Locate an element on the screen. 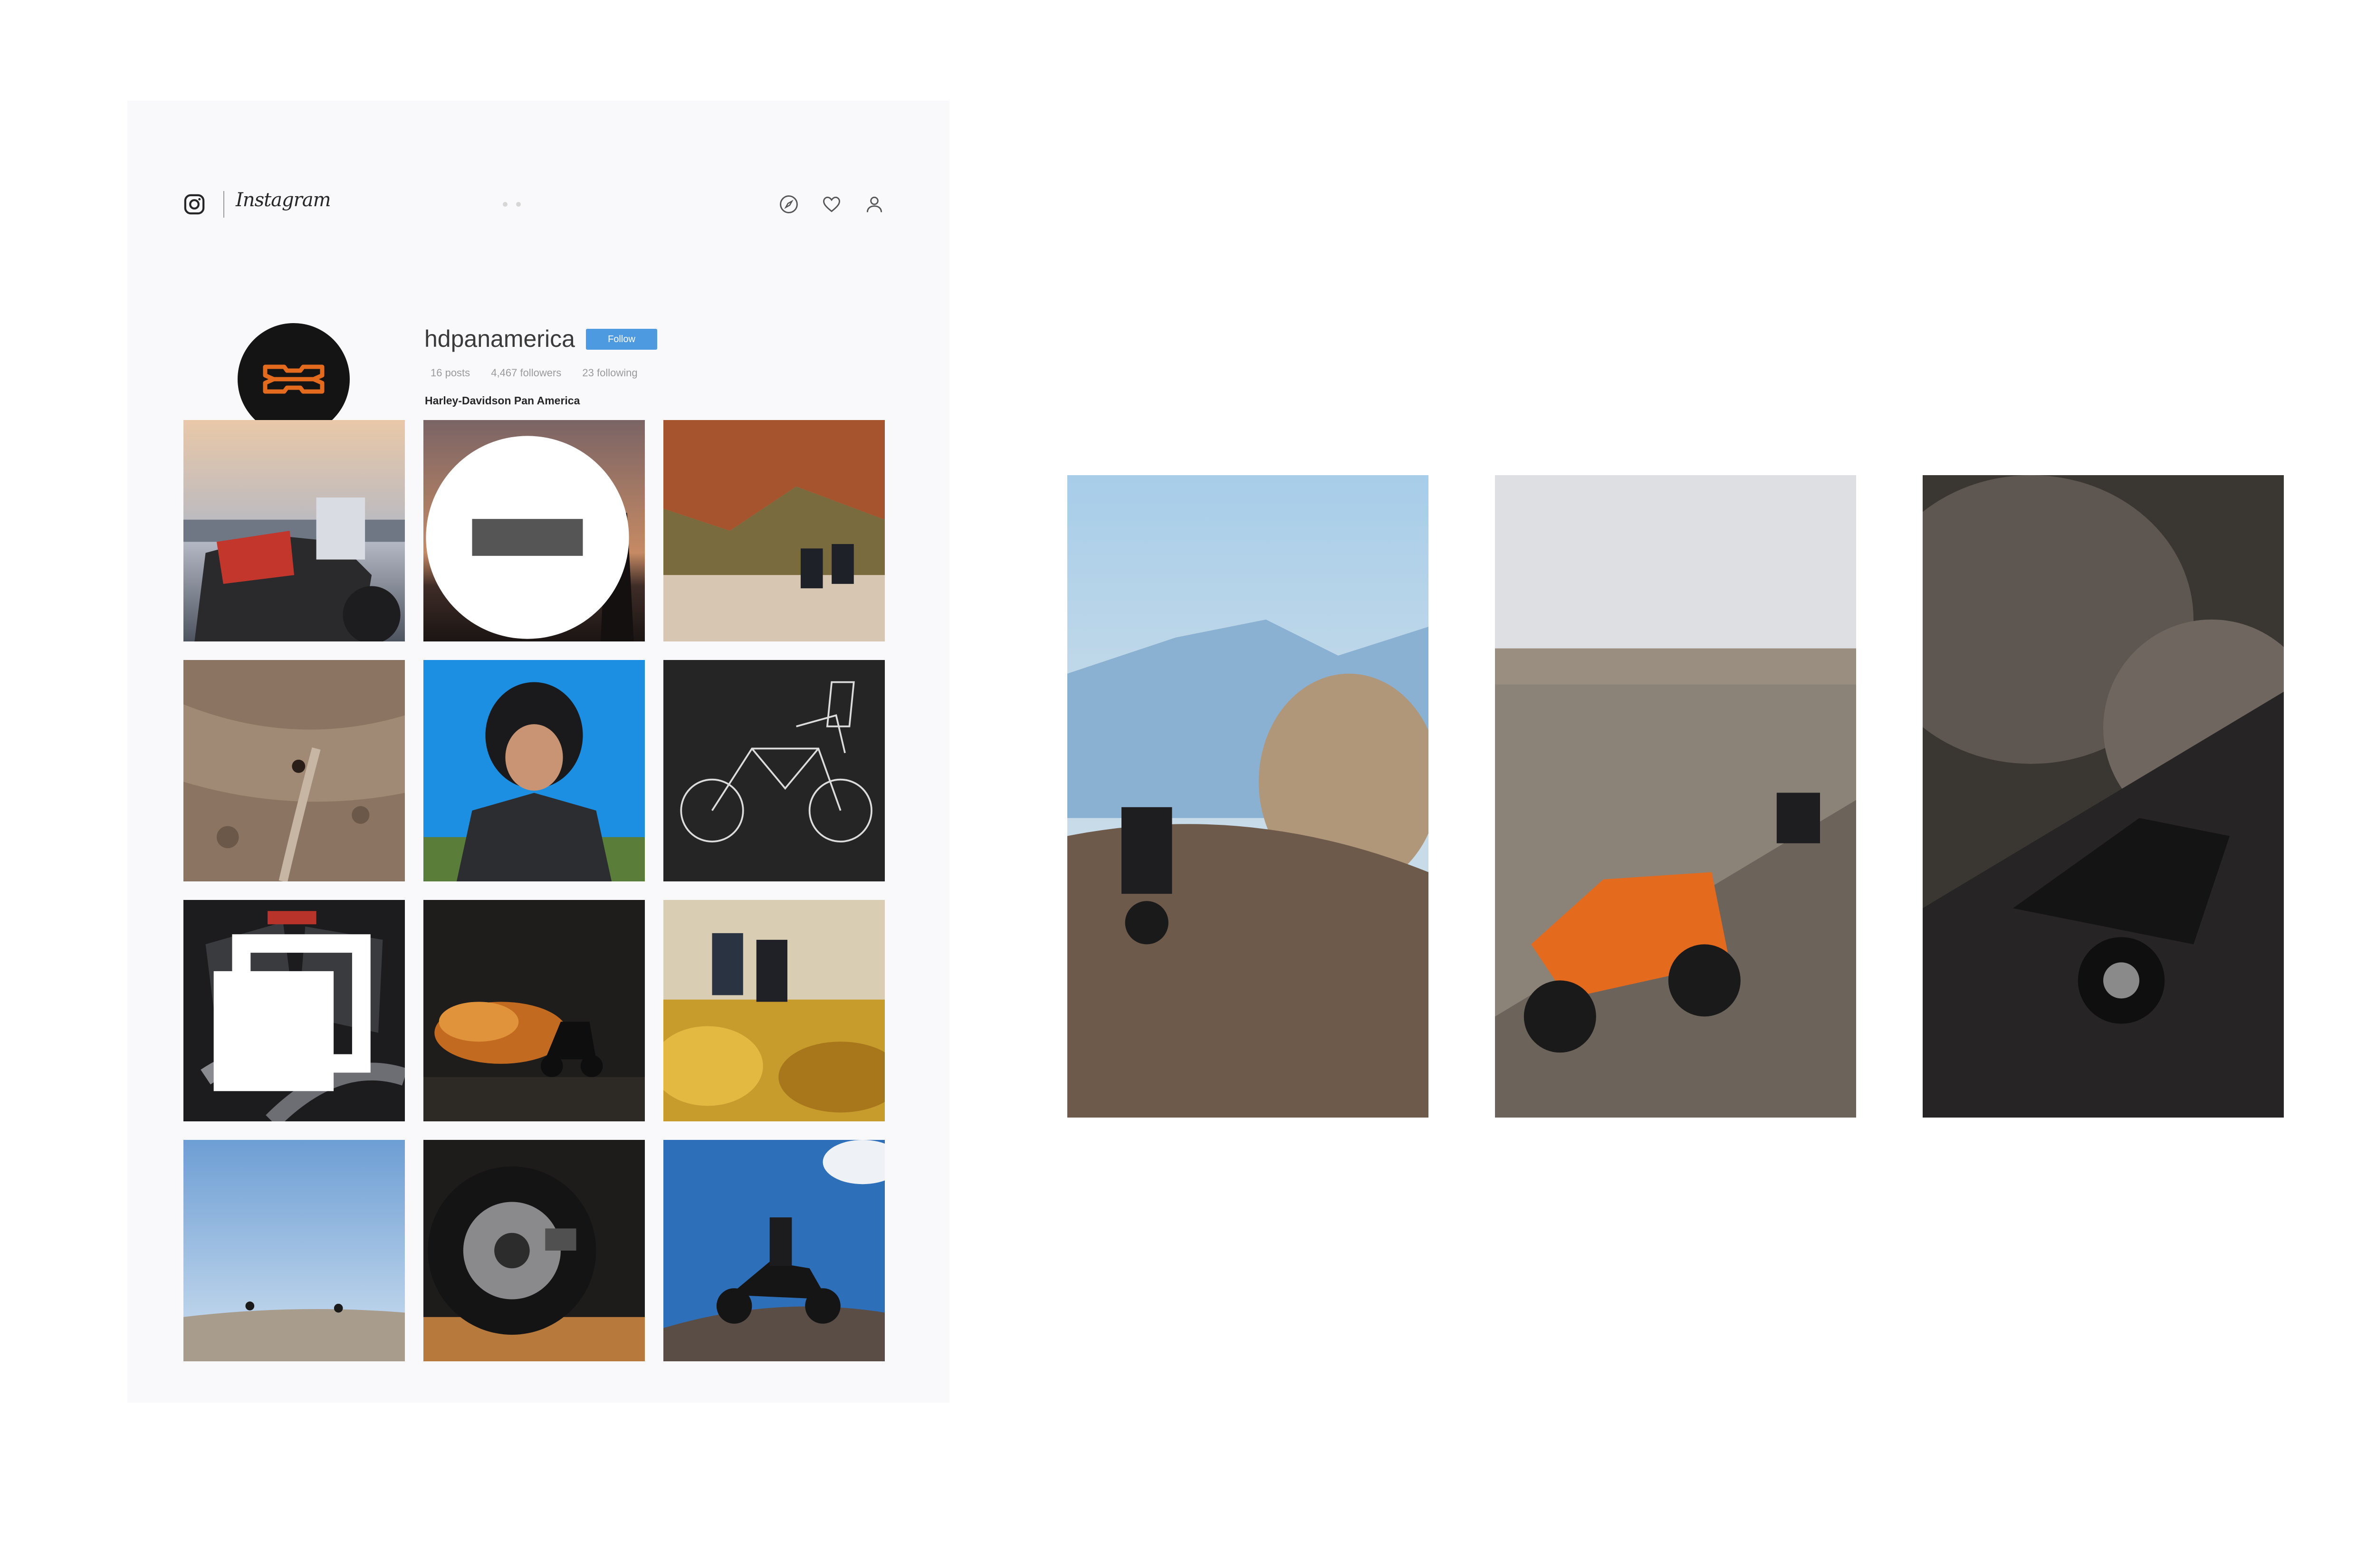 This screenshot has height=1568, width=2376. post-thumbnail-sunset-silhouette is located at coordinates (534, 530).